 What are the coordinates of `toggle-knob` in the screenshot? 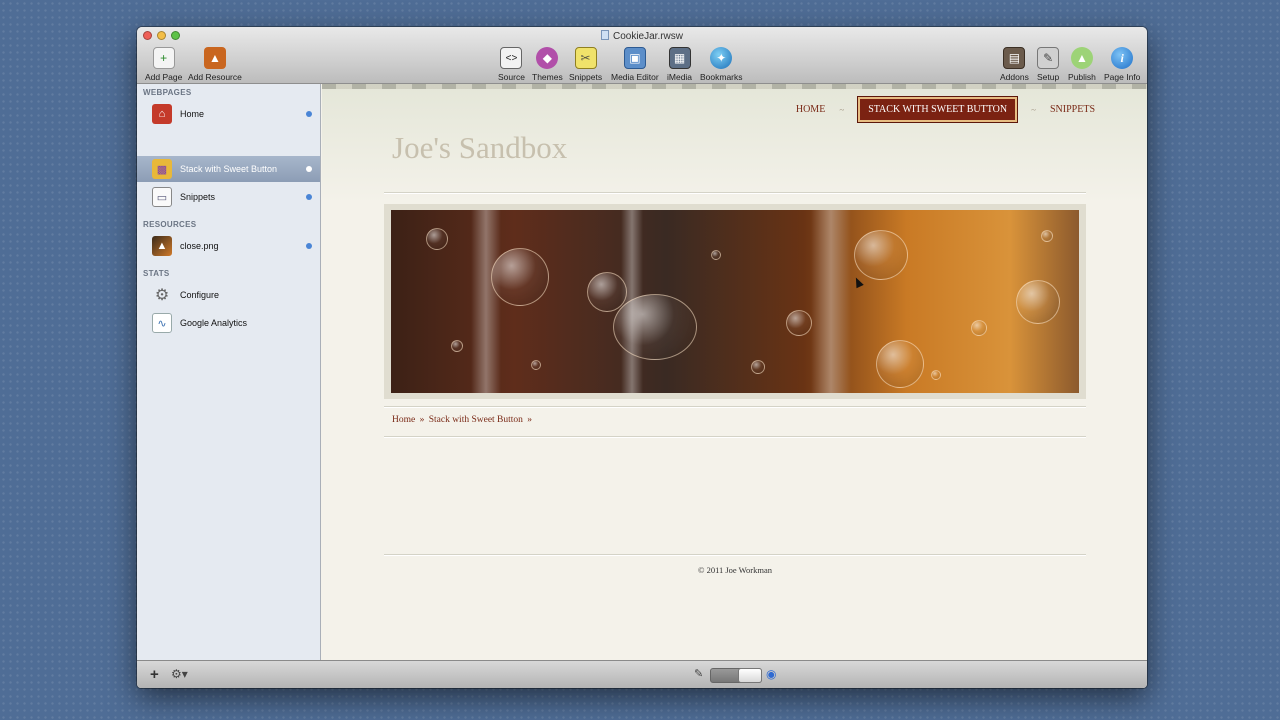 It's located at (750, 675).